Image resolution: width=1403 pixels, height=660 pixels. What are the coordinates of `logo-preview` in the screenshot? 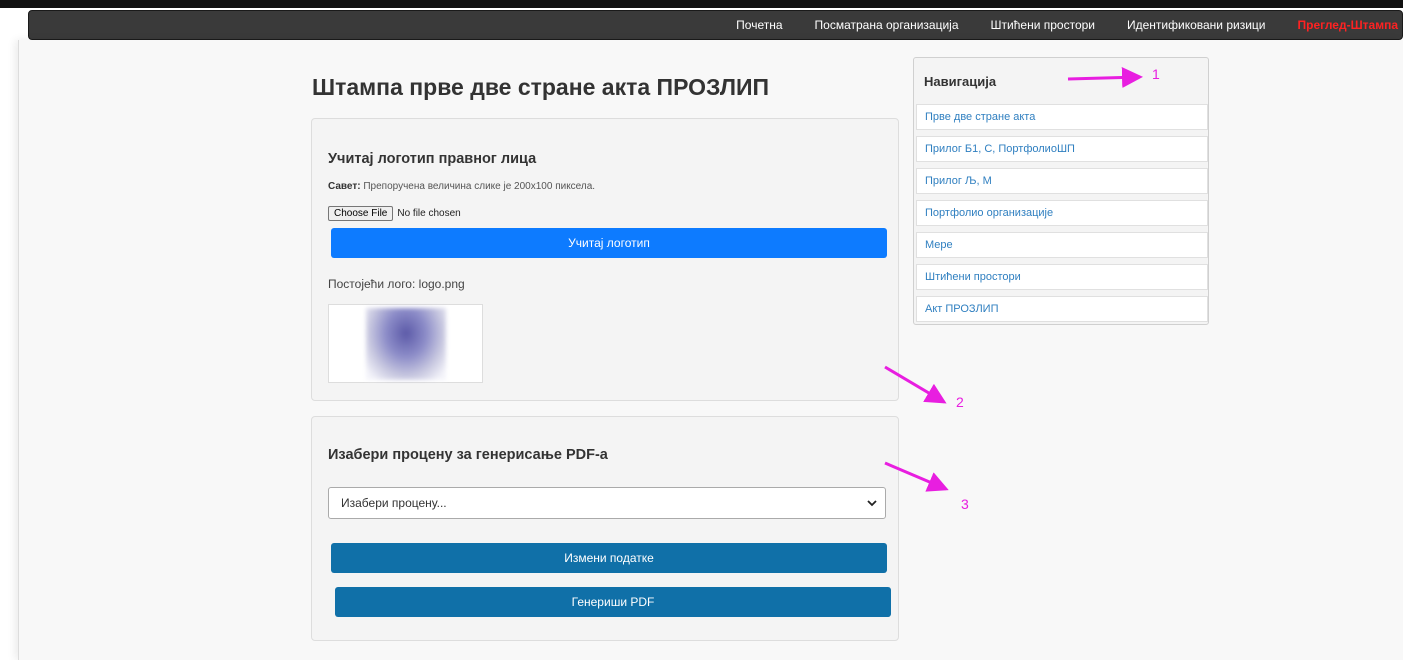 It's located at (405, 343).